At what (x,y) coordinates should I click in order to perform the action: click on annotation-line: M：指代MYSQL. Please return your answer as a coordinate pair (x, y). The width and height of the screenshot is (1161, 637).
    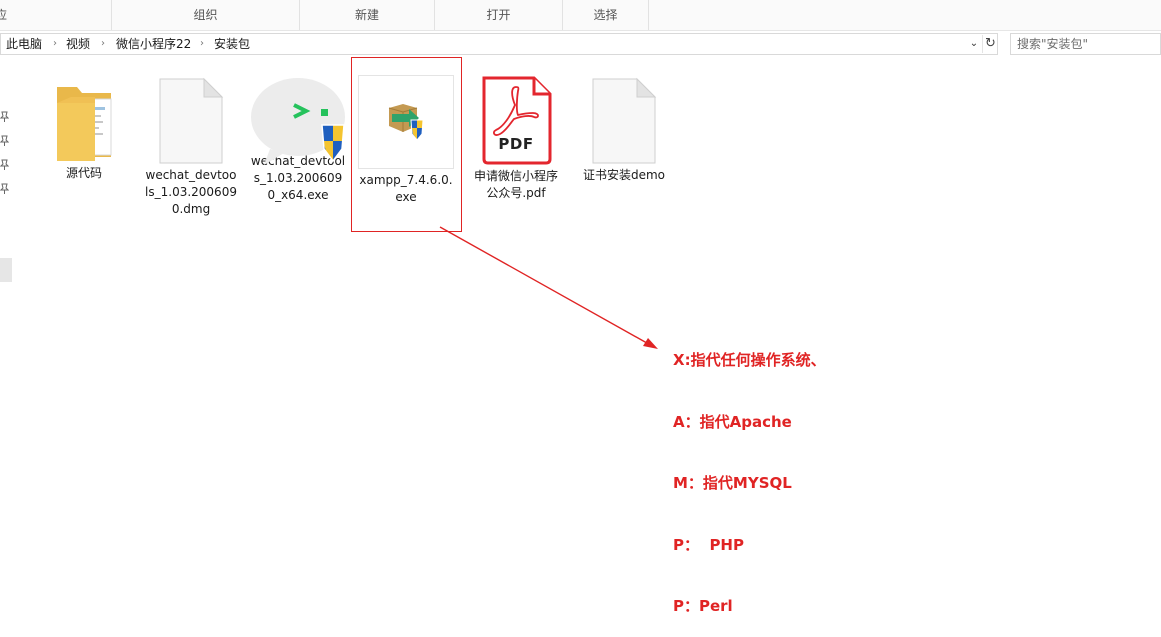
    Looking at the image, I should click on (732, 483).